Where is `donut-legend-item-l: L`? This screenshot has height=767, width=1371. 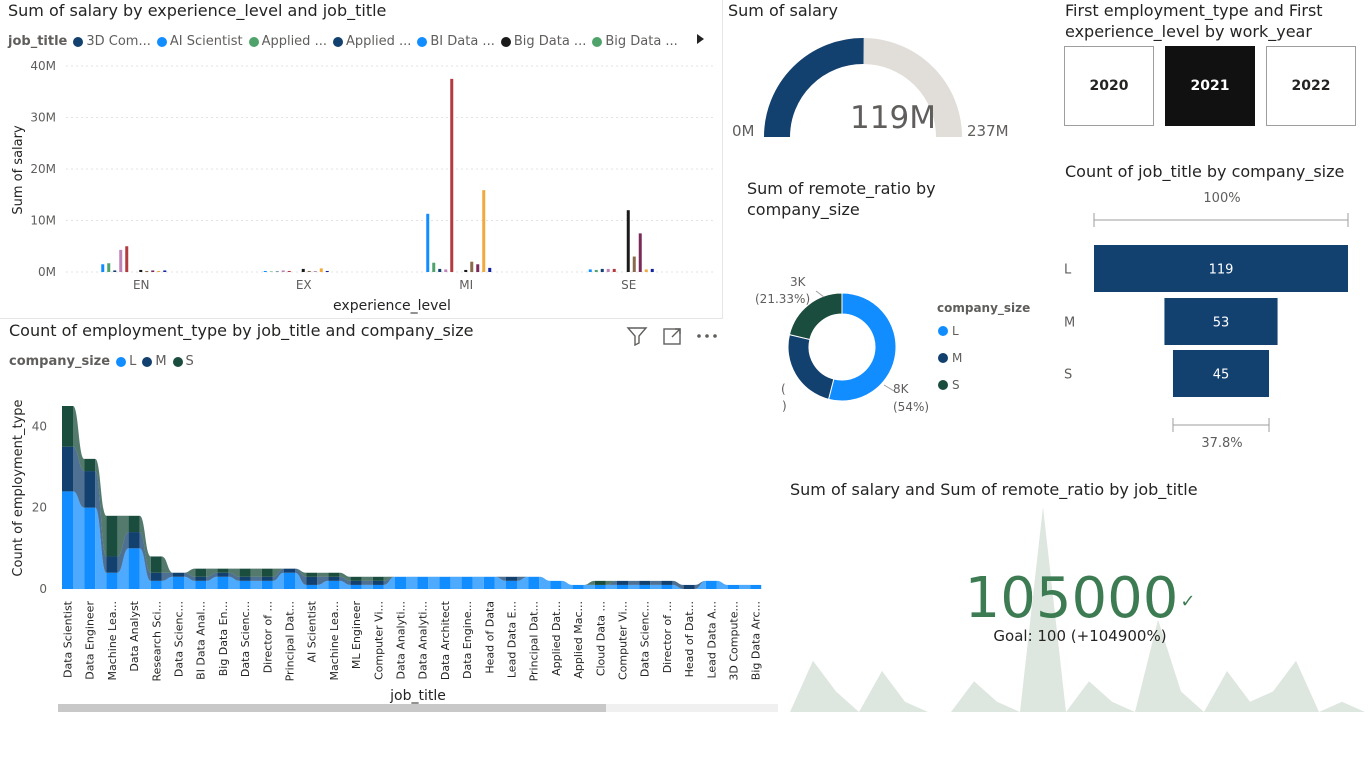 donut-legend-item-l: L is located at coordinates (948, 331).